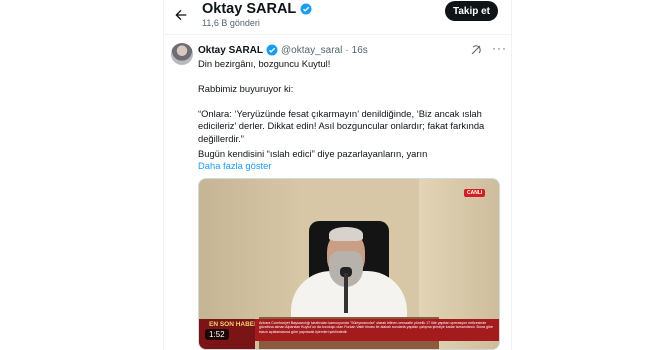 This screenshot has width=670, height=350. What do you see at coordinates (346, 234) in the screenshot?
I see `video-person-hair` at bounding box center [346, 234].